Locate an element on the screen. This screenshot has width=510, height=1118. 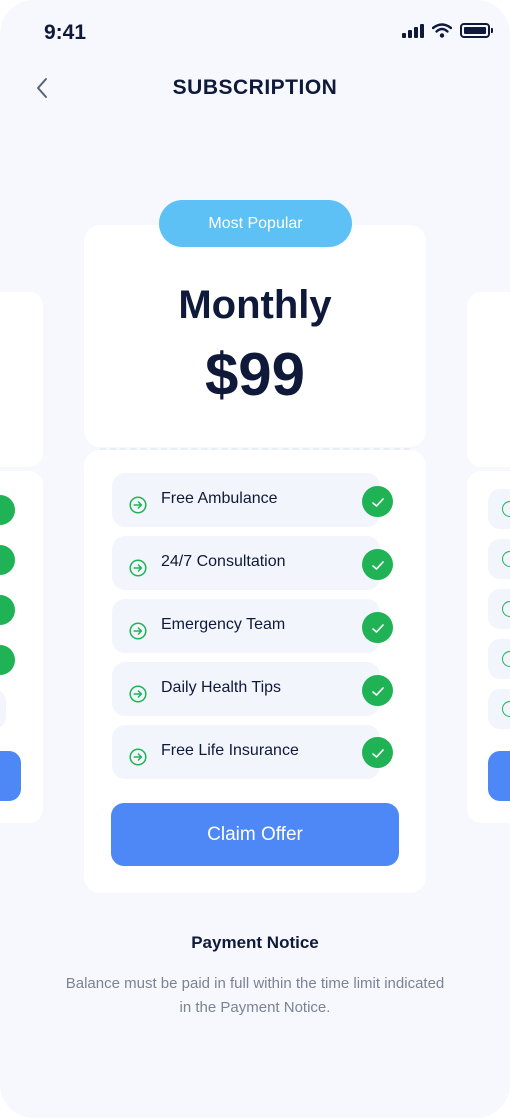
previous-plan-card-bottom is located at coordinates (21, 647).